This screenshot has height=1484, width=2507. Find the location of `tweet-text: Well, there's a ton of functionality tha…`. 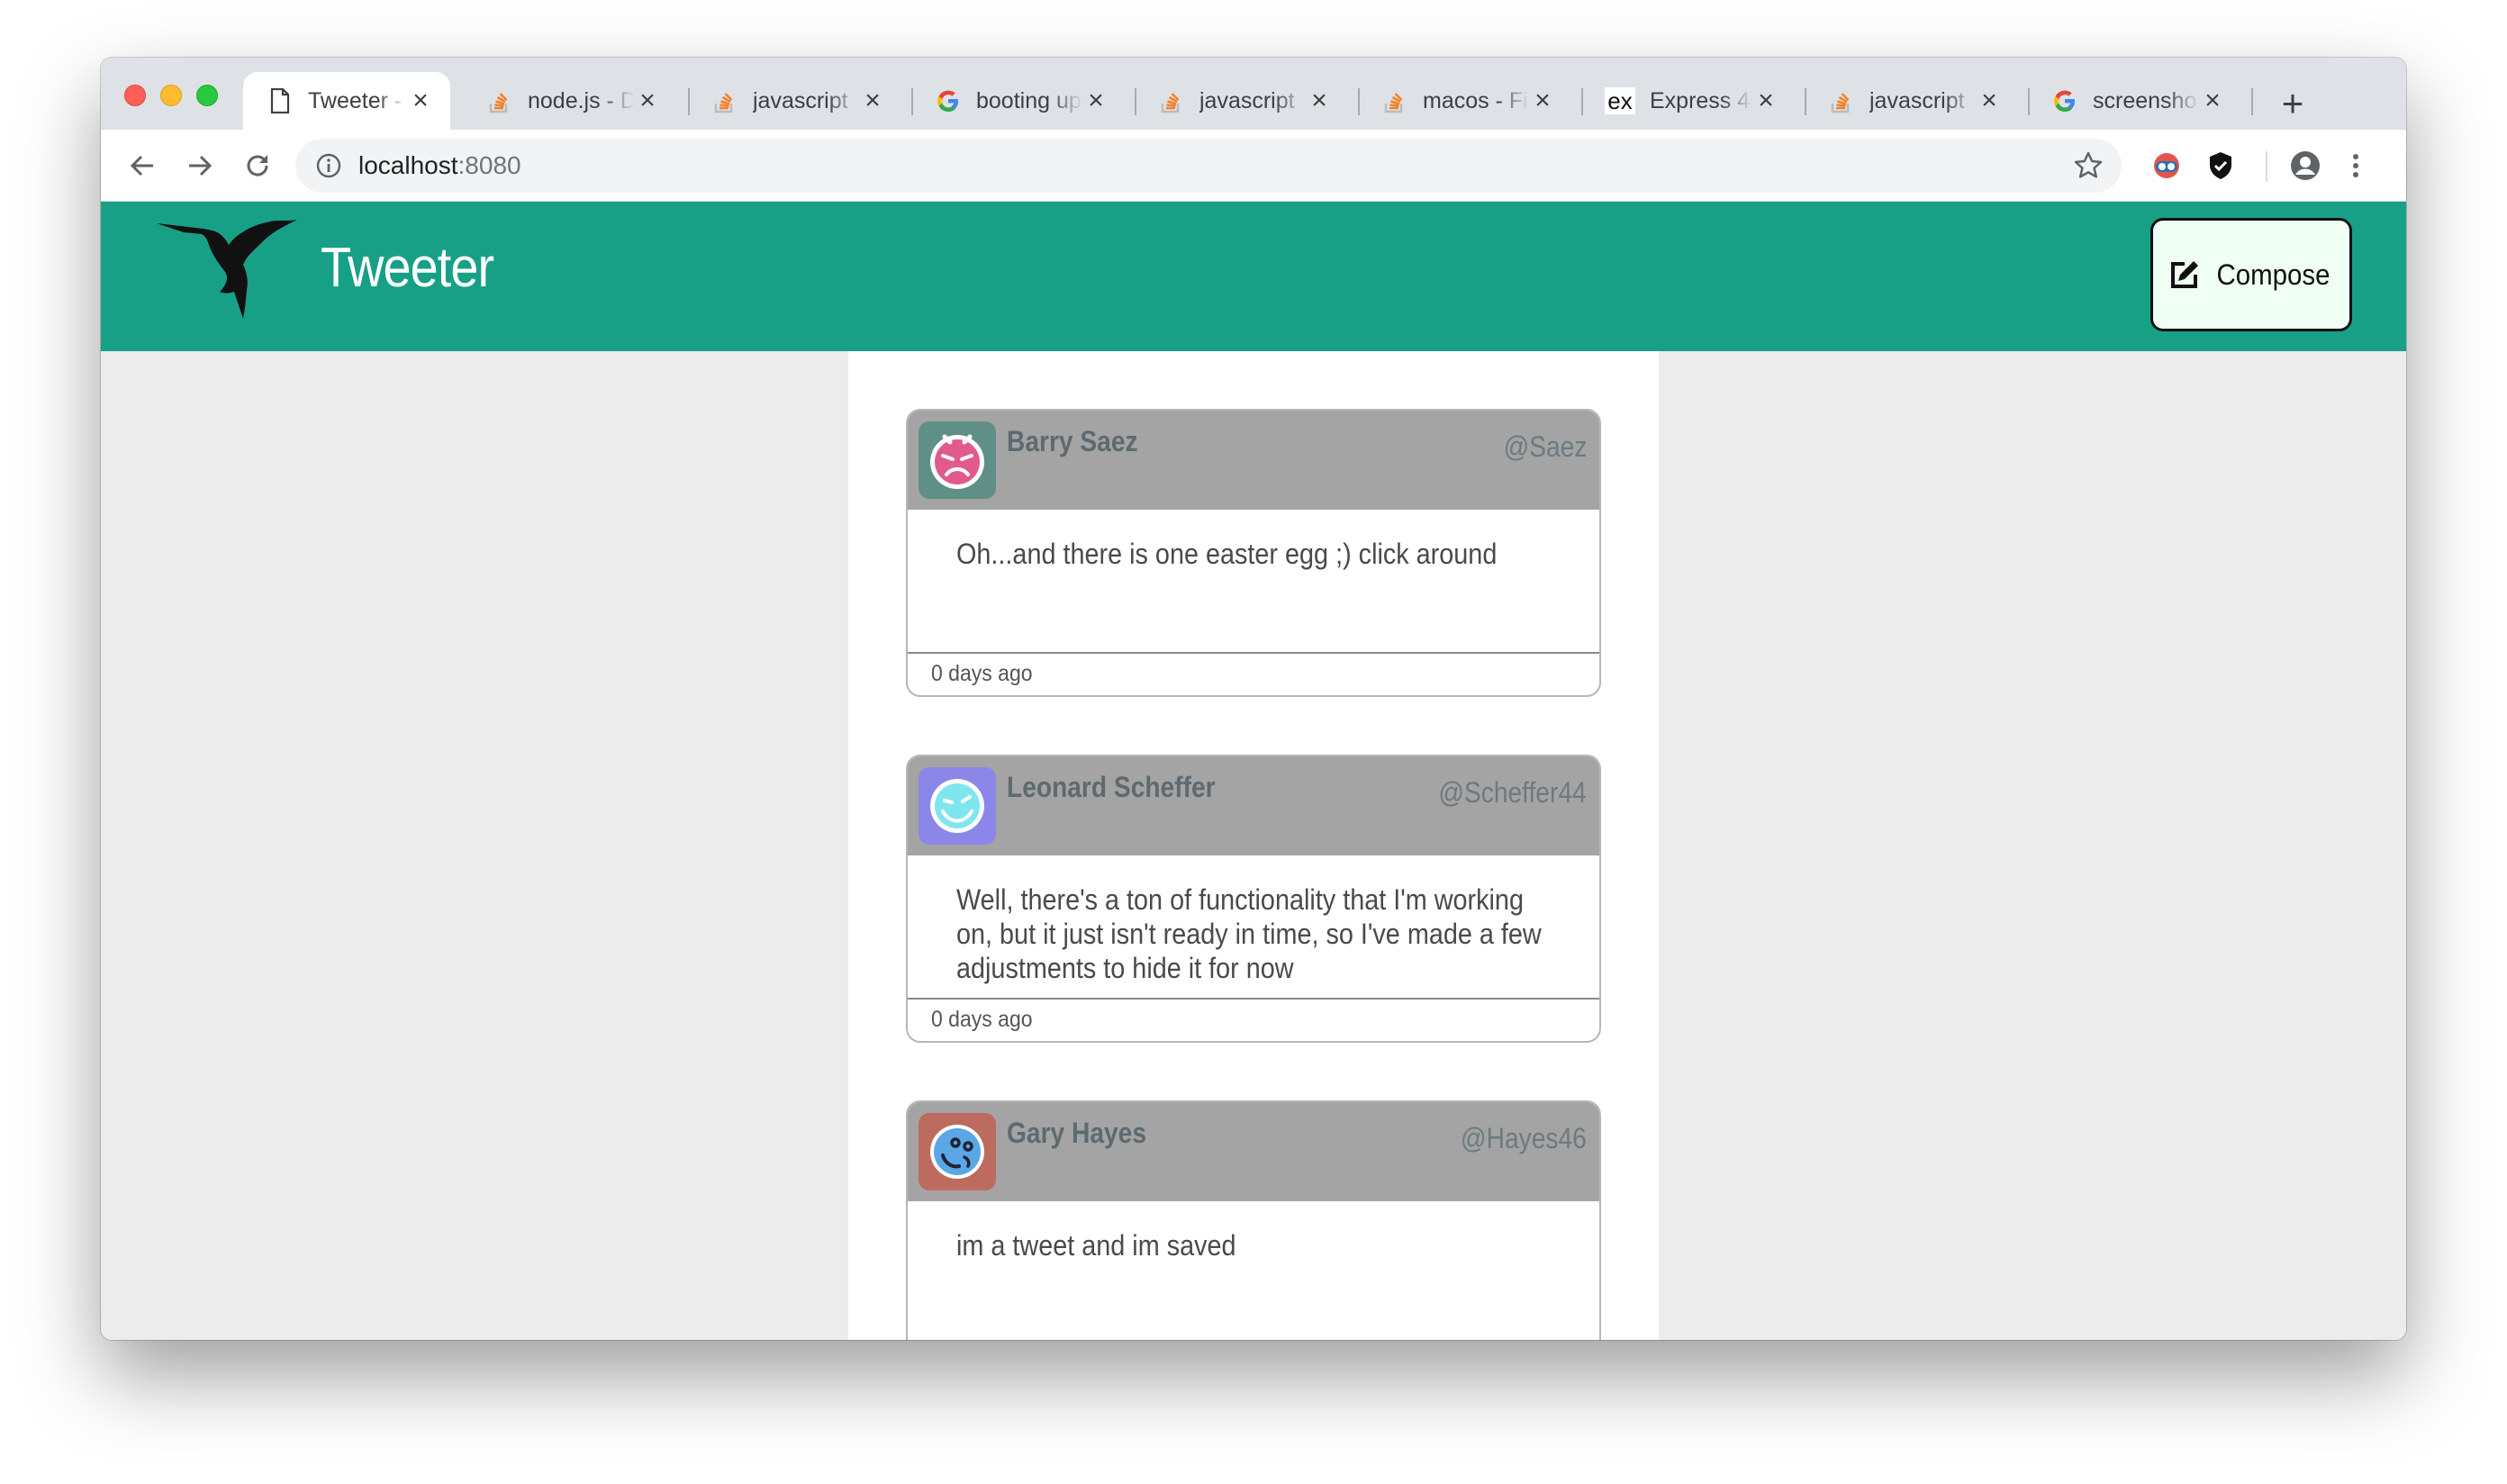

tweet-text: Well, there's a ton of functionality tha… is located at coordinates (1249, 934).